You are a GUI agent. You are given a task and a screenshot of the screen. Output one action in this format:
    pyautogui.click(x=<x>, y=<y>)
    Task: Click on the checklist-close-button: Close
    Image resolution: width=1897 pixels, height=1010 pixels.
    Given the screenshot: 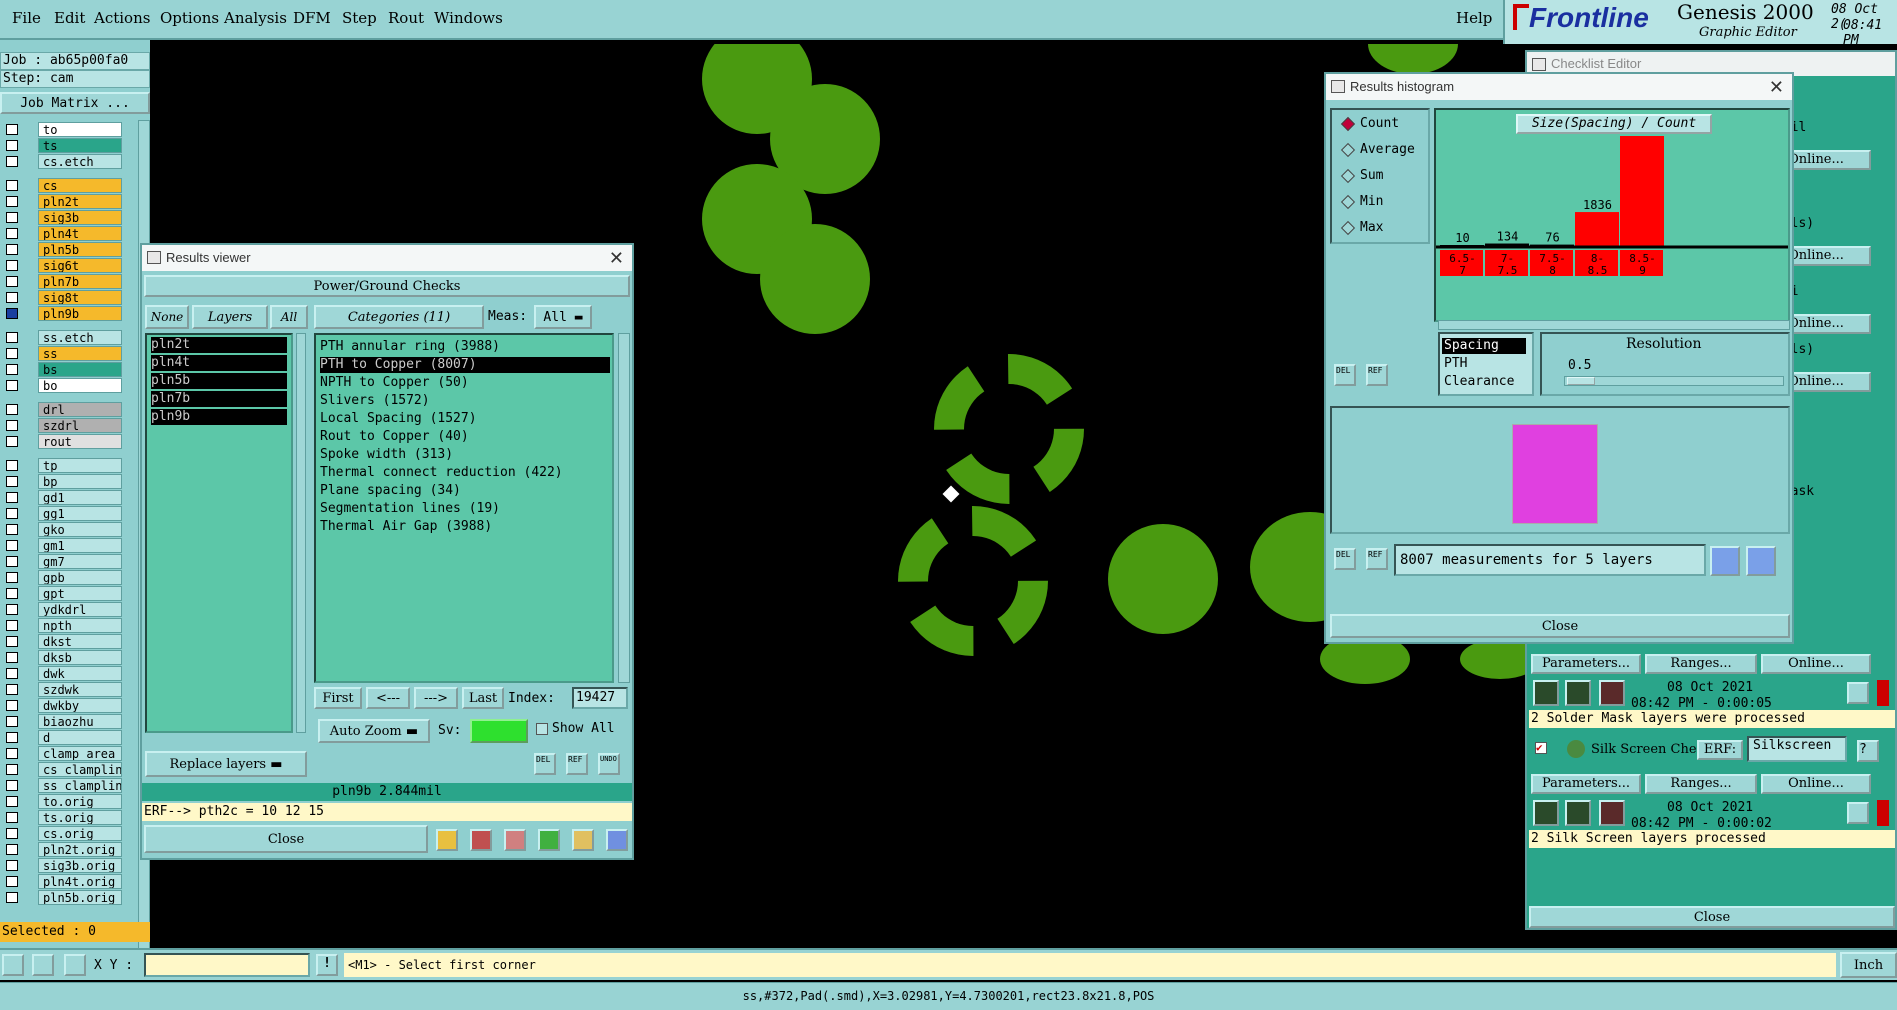 What is the action you would take?
    pyautogui.click(x=1712, y=917)
    